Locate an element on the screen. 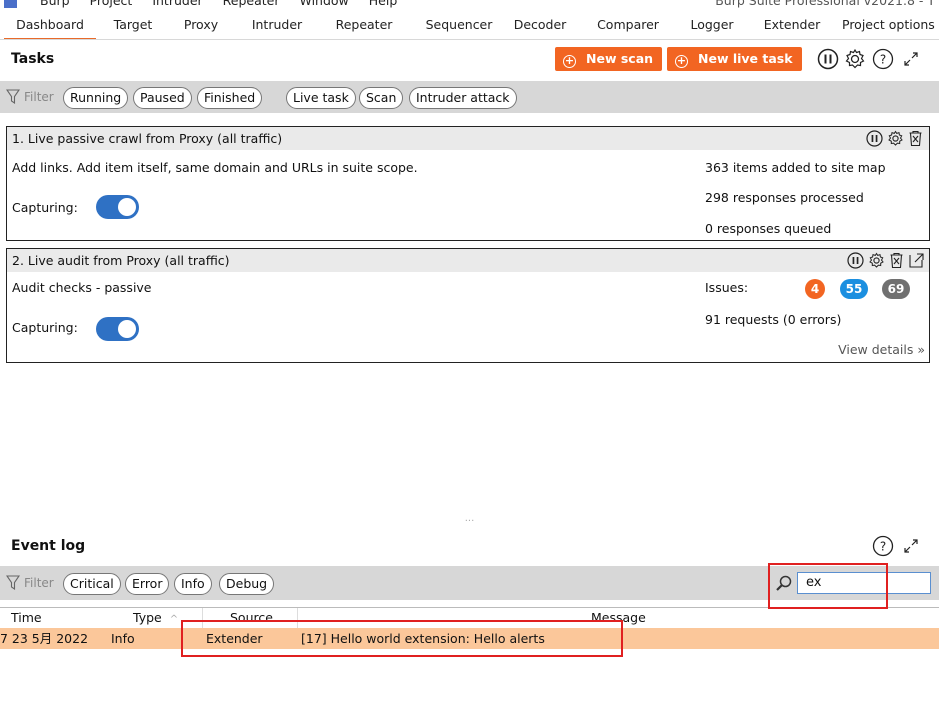 The image size is (939, 705). task-header: 2. Live audit from Proxy (all traffic) is located at coordinates (468, 260).